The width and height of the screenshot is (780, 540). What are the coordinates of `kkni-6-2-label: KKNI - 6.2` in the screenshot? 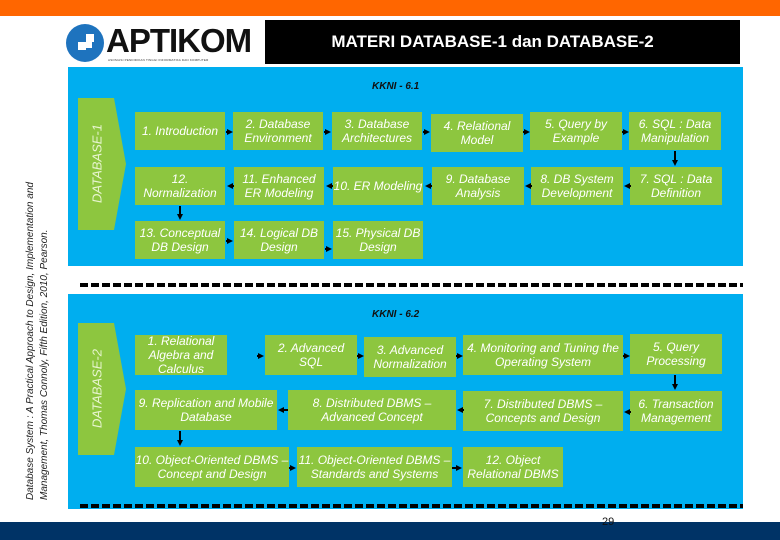 It's located at (396, 314).